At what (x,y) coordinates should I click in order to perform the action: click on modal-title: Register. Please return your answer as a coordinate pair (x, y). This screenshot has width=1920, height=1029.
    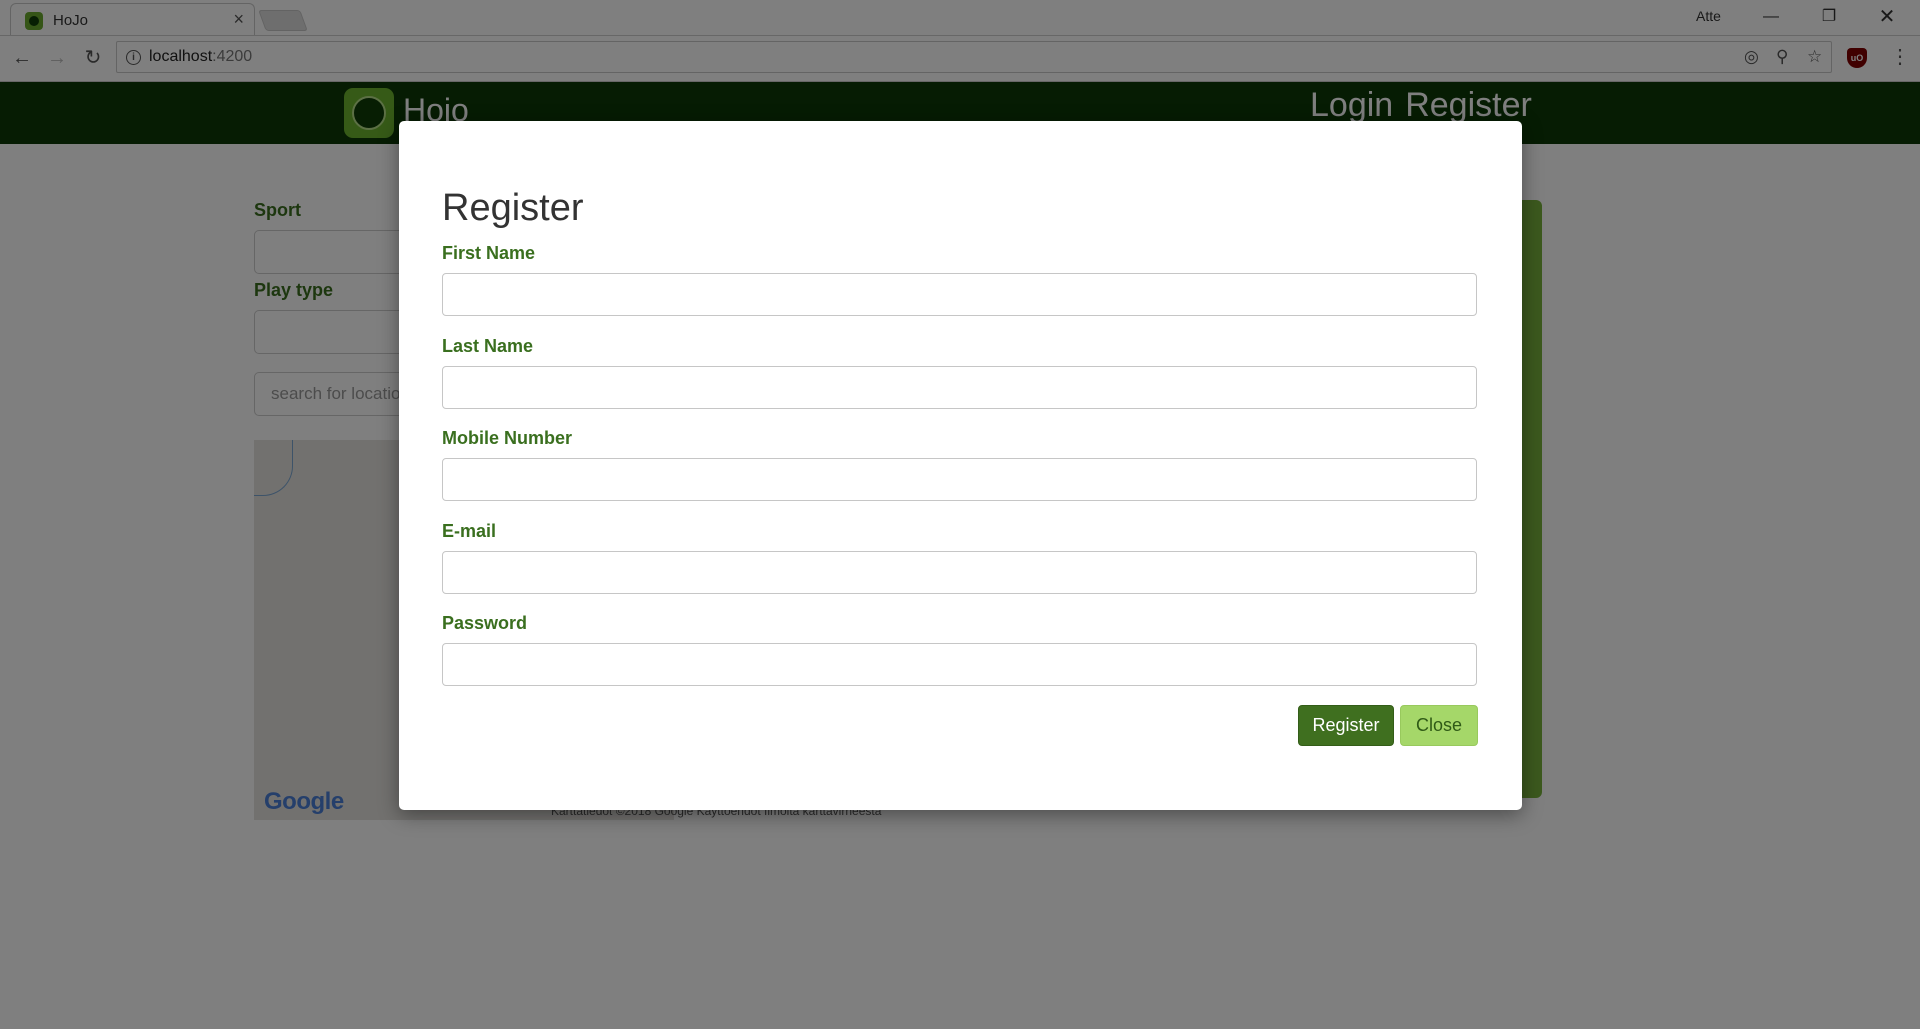
    Looking at the image, I should click on (513, 208).